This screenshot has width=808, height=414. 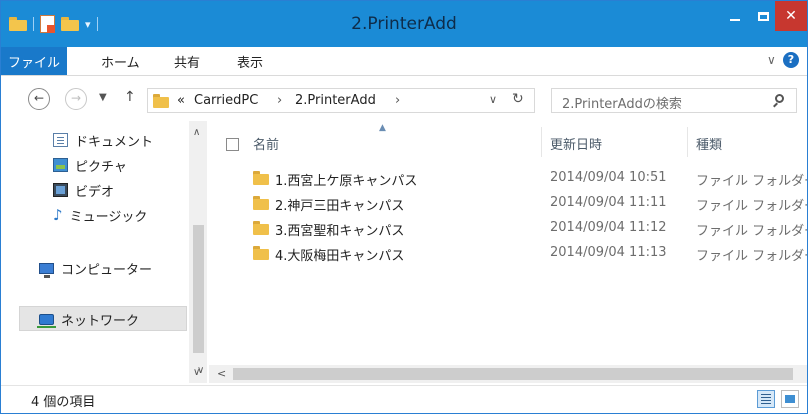 What do you see at coordinates (39, 99) in the screenshot?
I see `back-button: ←` at bounding box center [39, 99].